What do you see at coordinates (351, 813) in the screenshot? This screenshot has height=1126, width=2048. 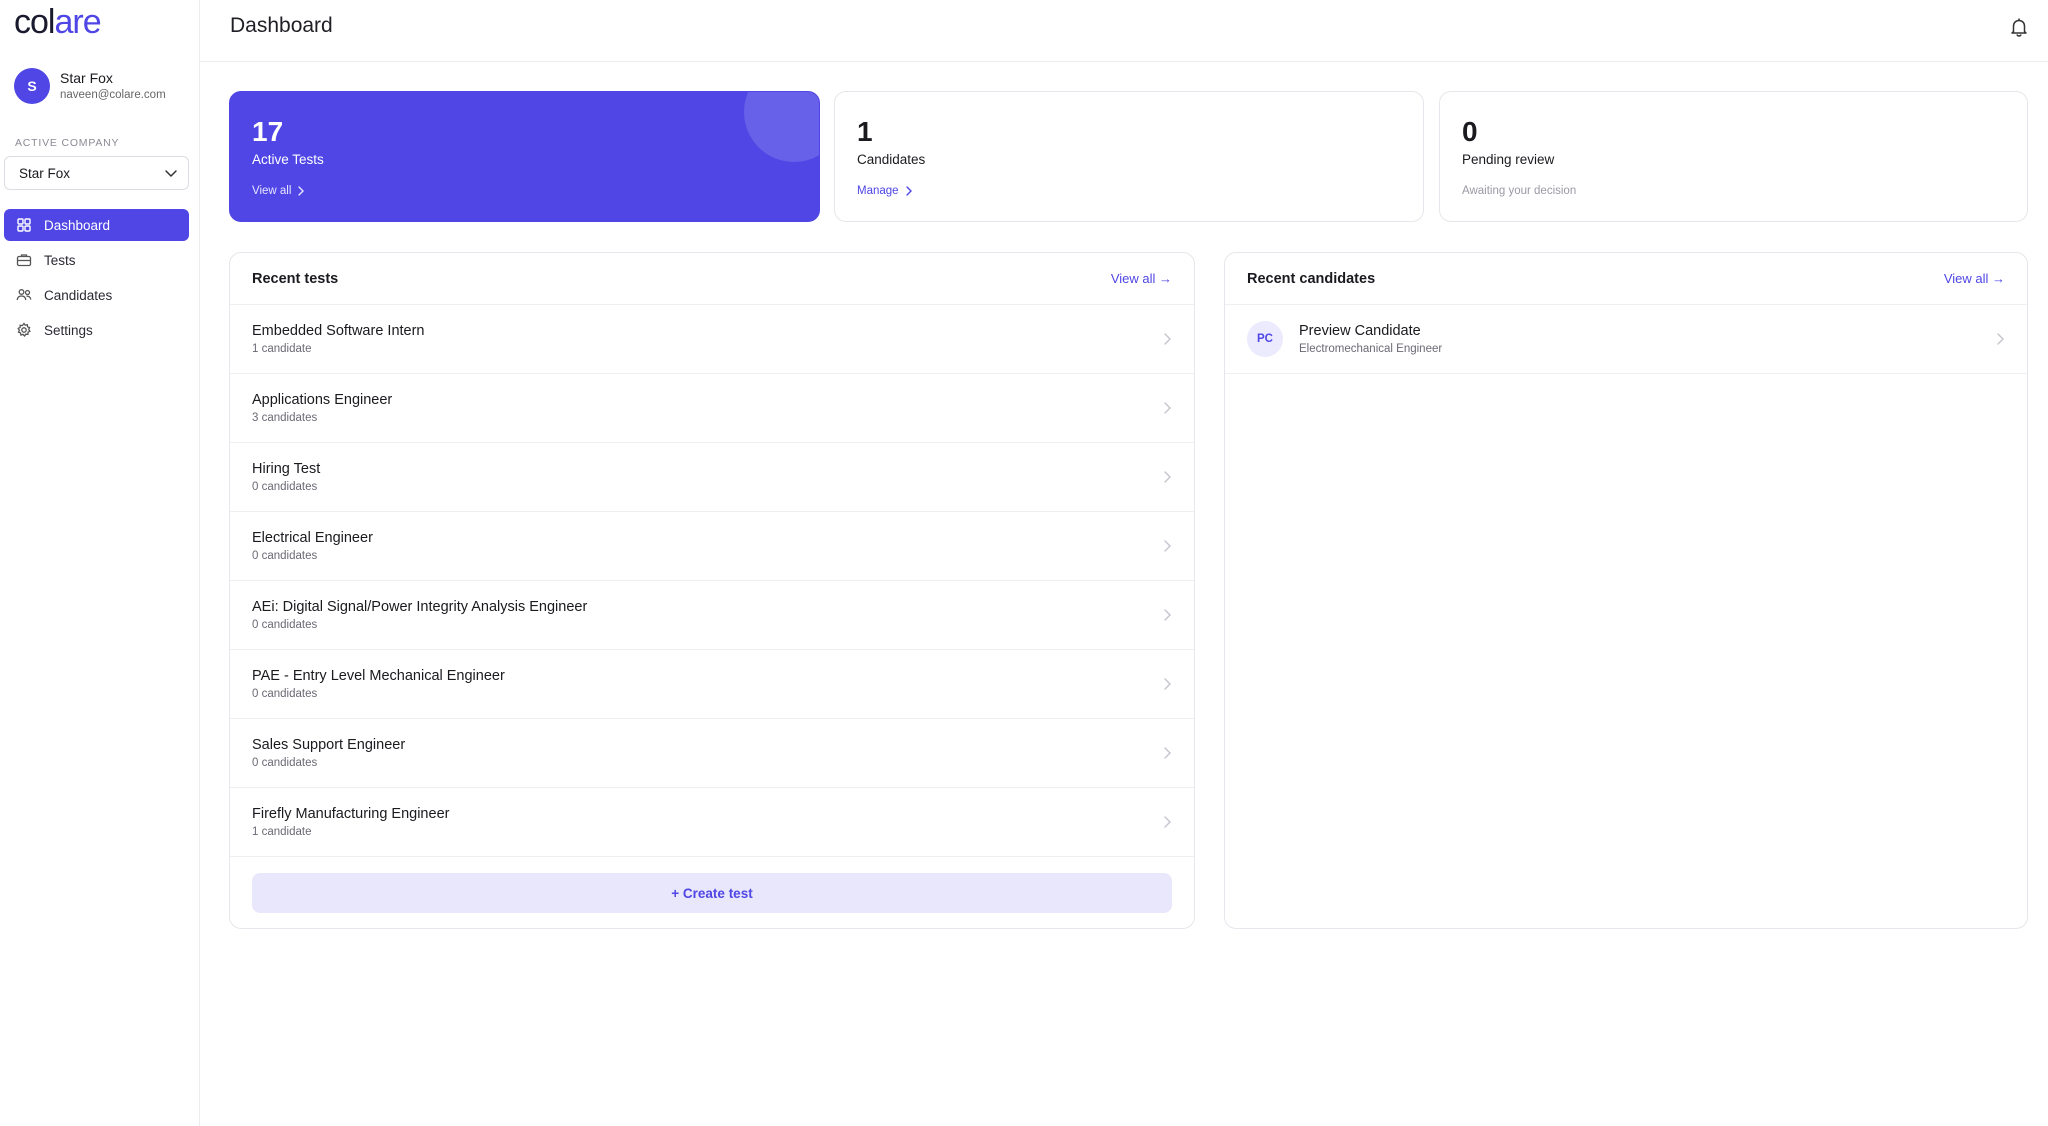 I see `test-name: Firefly Manufacturing Engineer` at bounding box center [351, 813].